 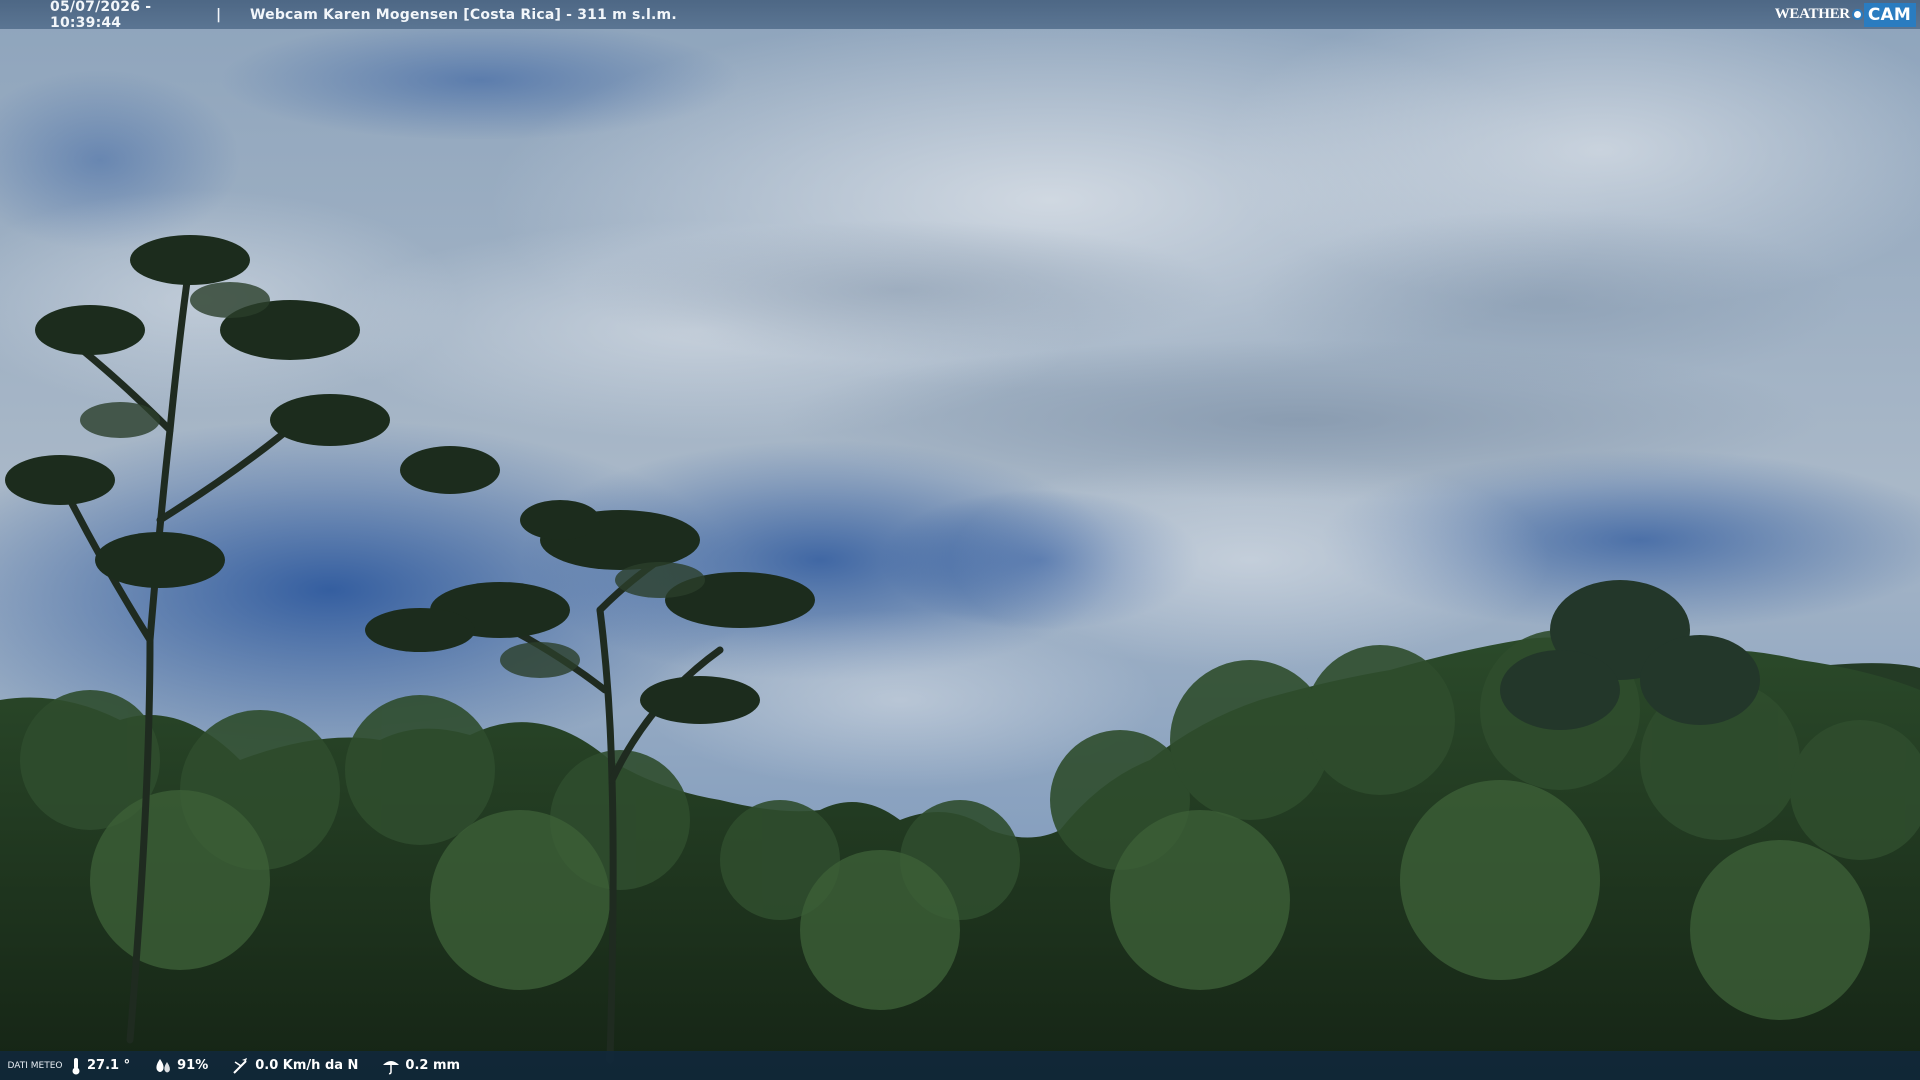 What do you see at coordinates (163, 1065) in the screenshot?
I see `humidity-drops-icon` at bounding box center [163, 1065].